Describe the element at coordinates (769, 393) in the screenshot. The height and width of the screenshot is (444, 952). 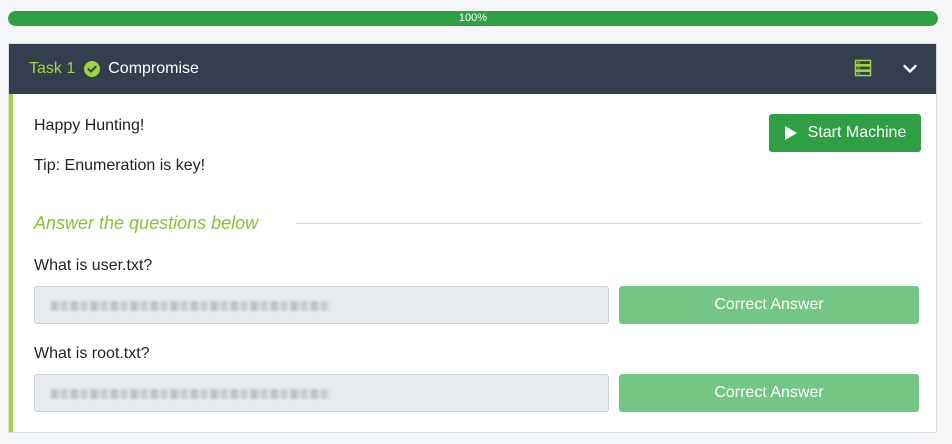
I see `correct-answer-button-root: Correct Answer` at that location.